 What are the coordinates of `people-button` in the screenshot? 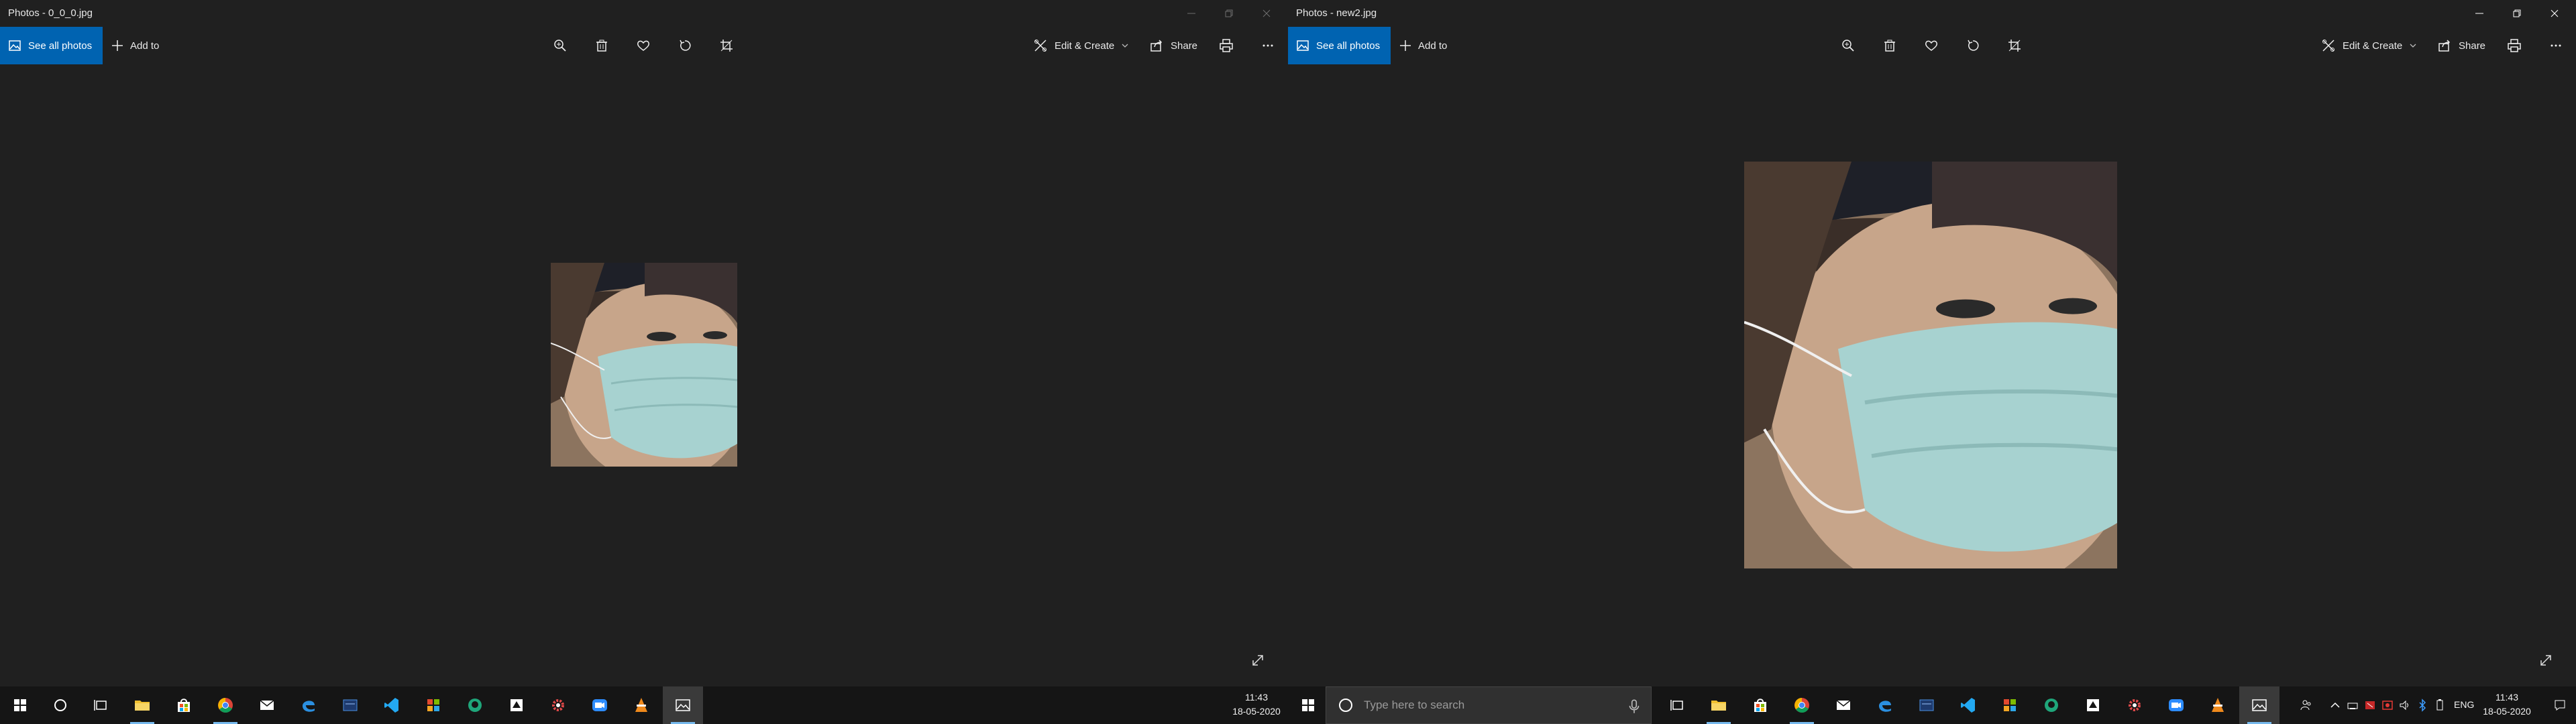 It's located at (2306, 705).